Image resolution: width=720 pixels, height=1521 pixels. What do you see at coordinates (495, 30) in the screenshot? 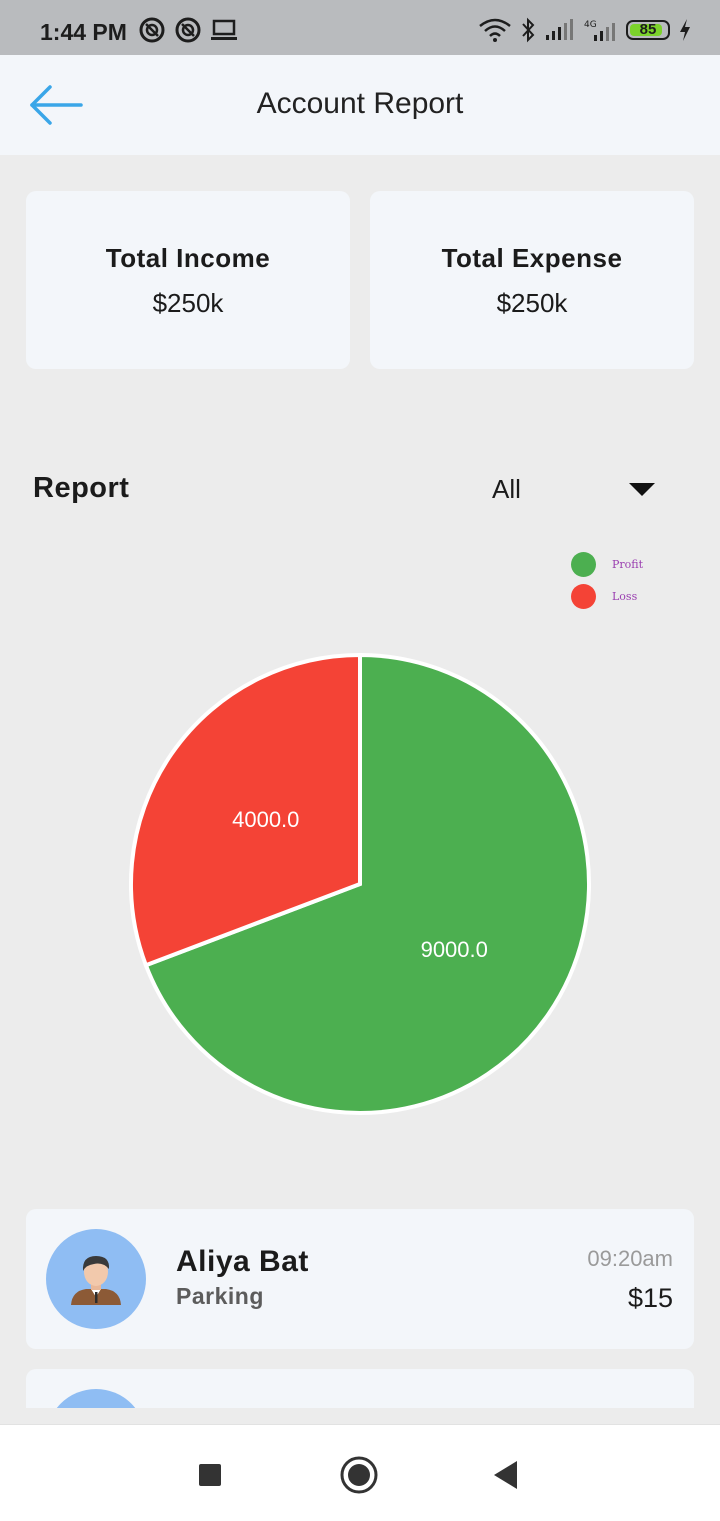
I see `wifi-icon` at bounding box center [495, 30].